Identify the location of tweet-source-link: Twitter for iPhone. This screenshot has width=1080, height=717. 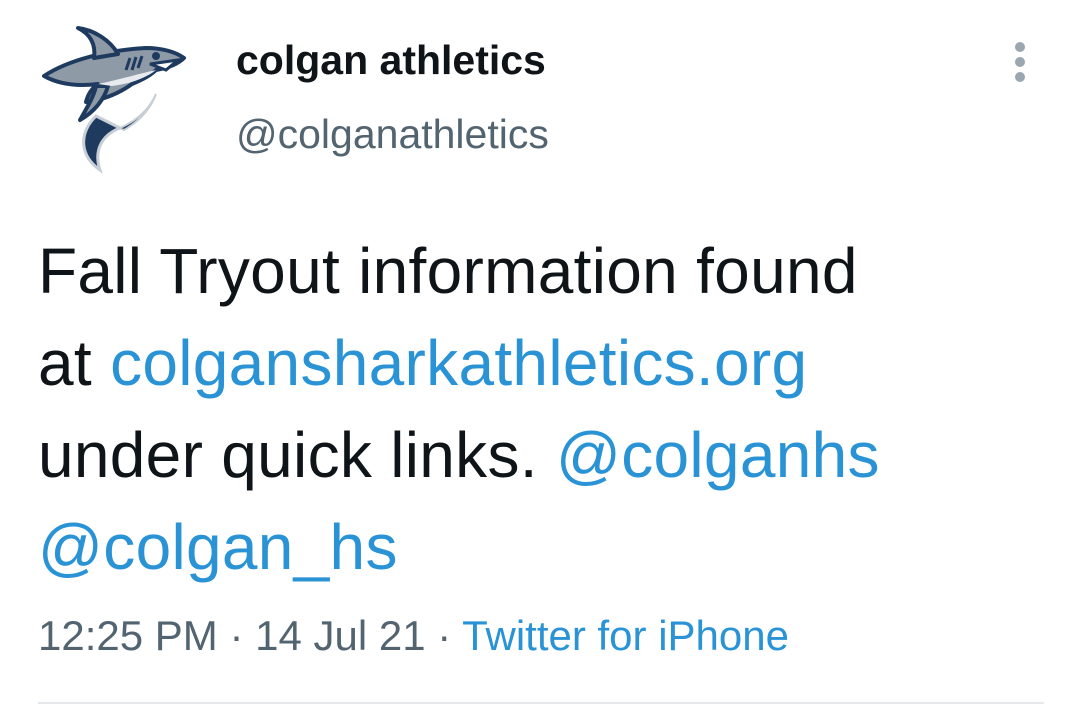
(625, 635).